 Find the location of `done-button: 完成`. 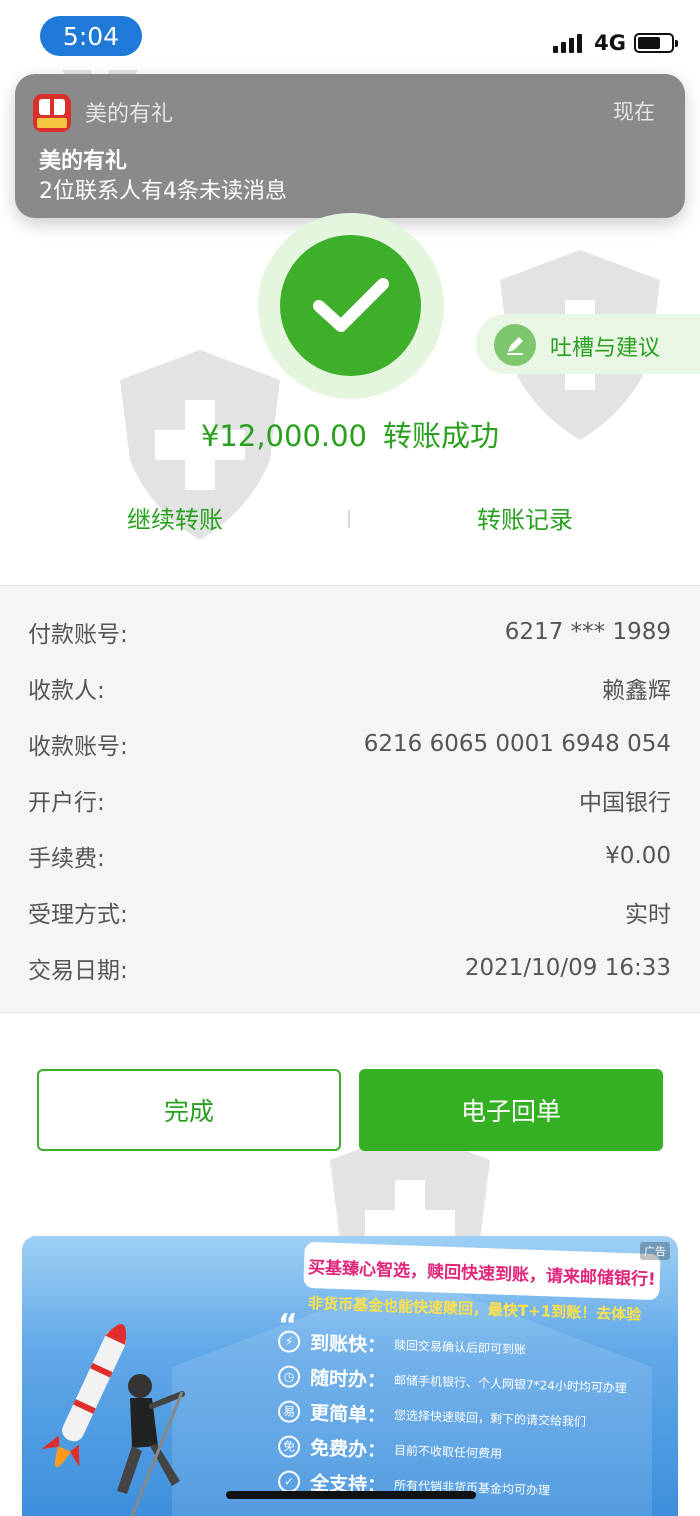

done-button: 完成 is located at coordinates (189, 1110).